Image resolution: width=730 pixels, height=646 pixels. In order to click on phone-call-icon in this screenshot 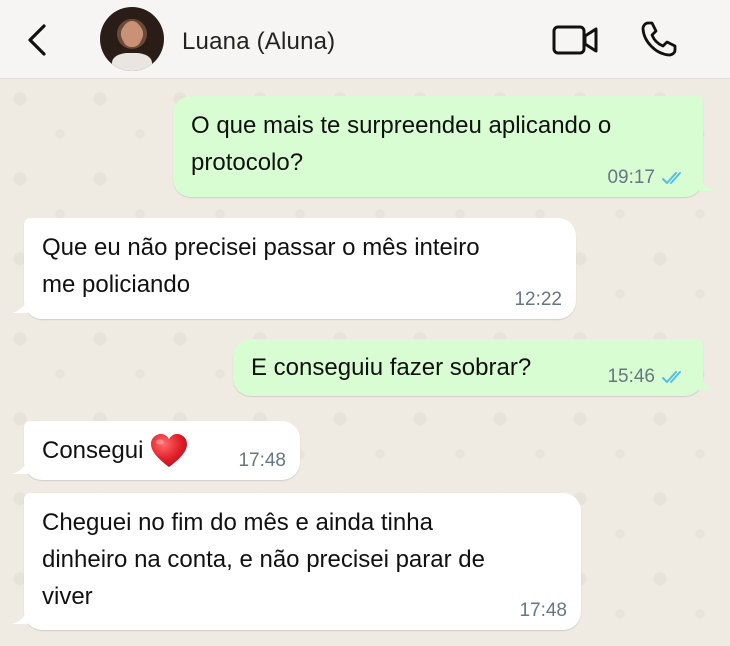, I will do `click(659, 39)`.